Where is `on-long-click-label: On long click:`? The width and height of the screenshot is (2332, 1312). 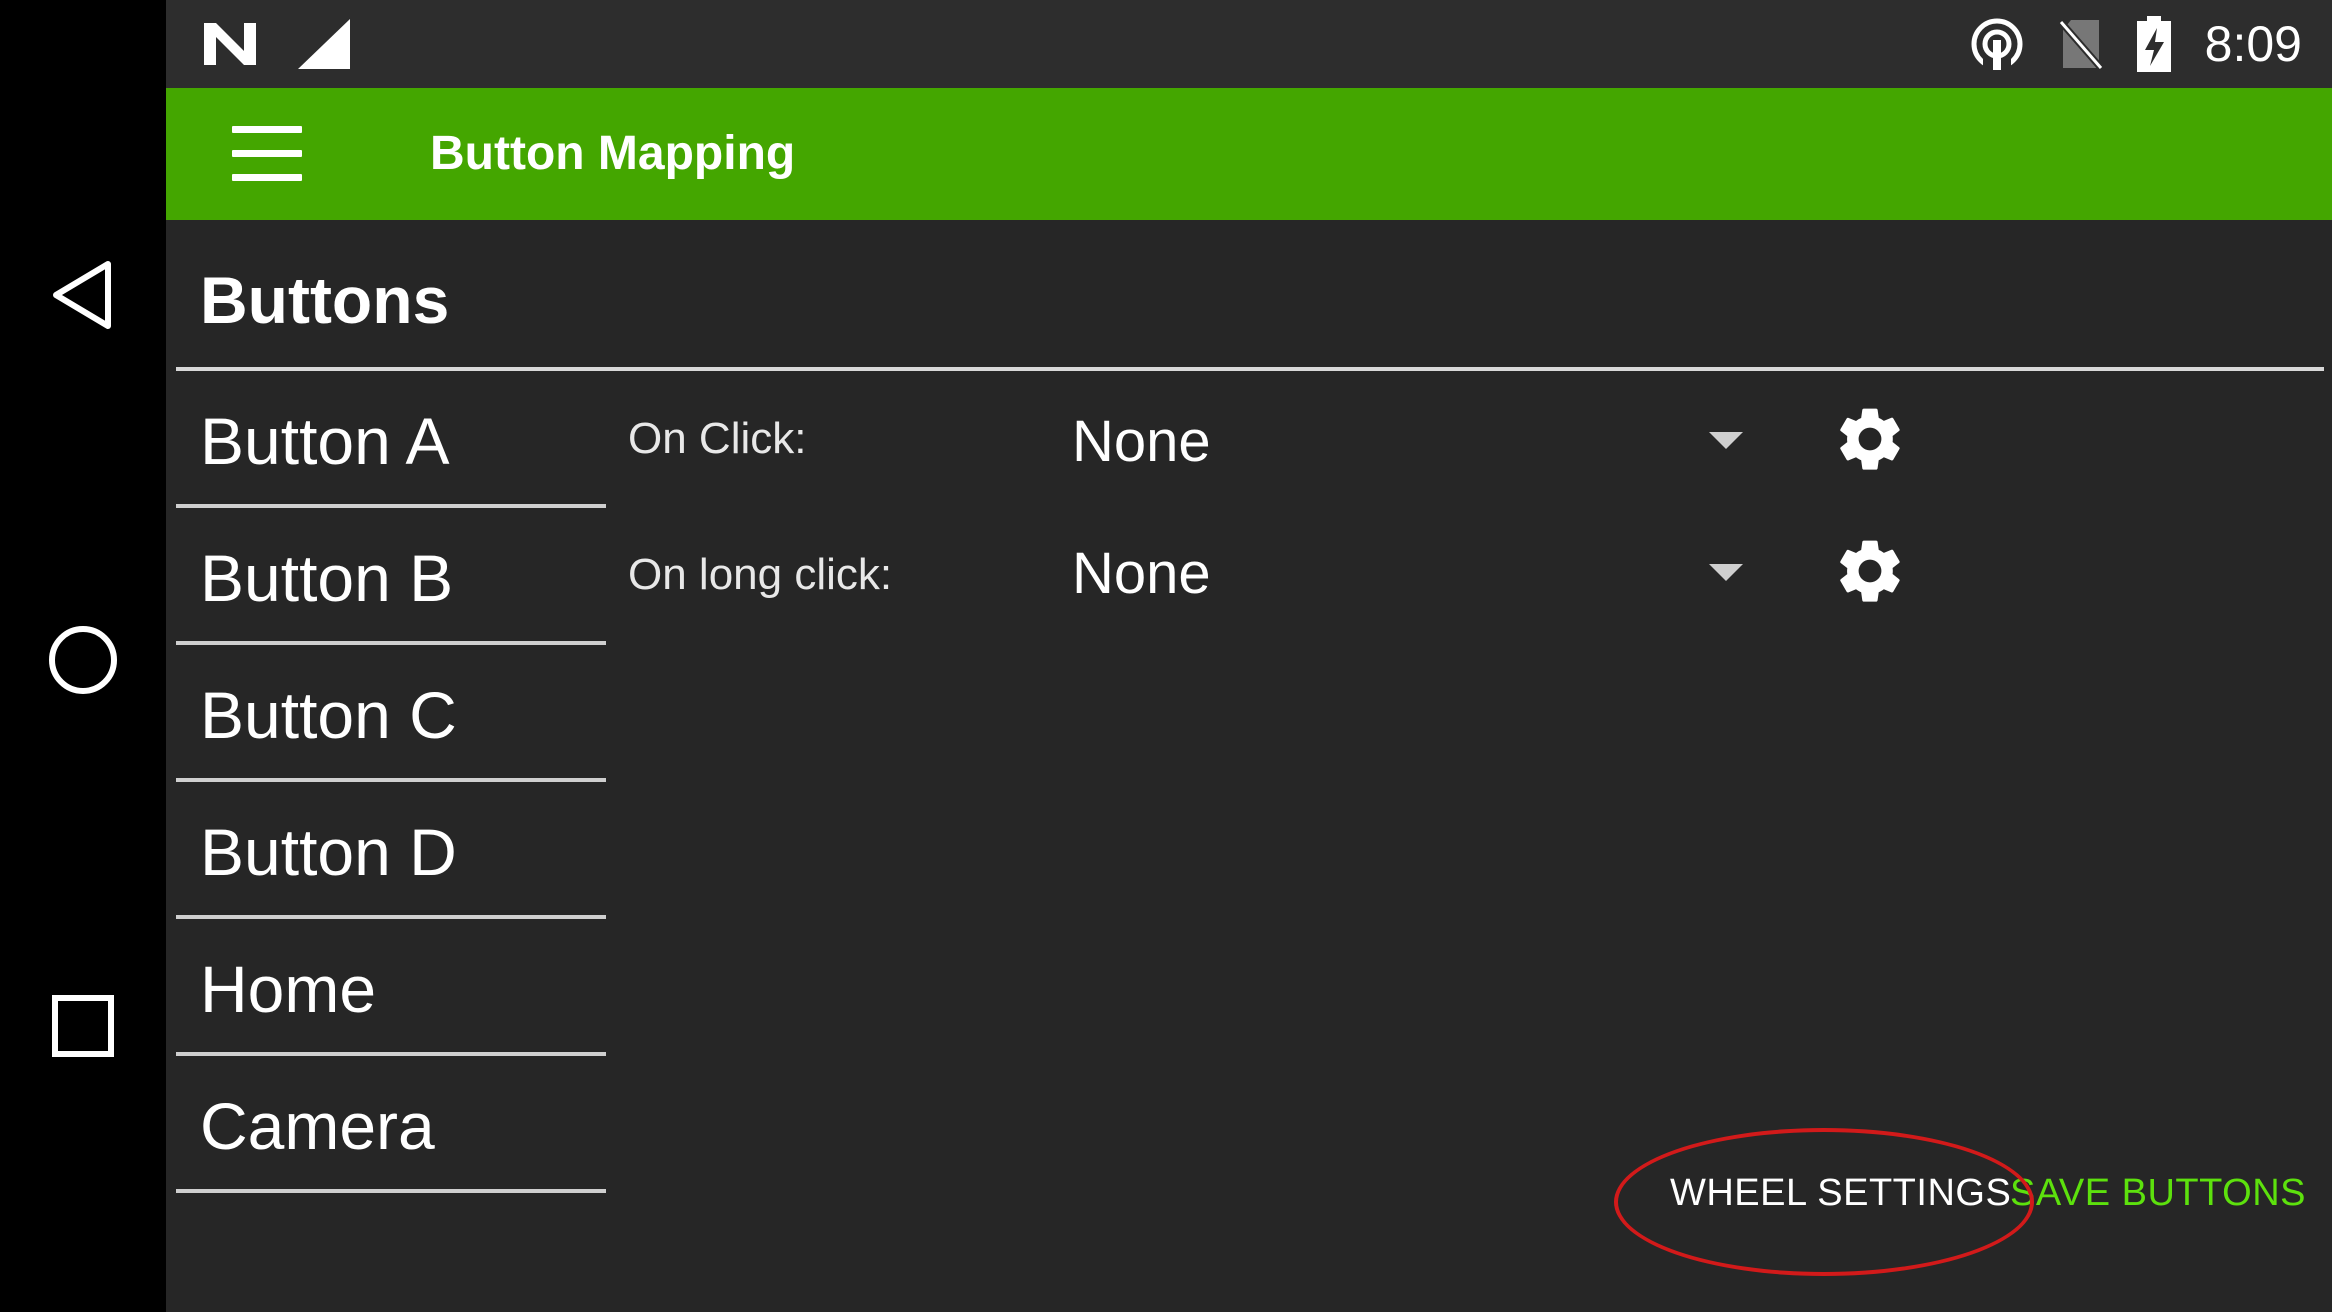 on-long-click-label: On long click: is located at coordinates (760, 574).